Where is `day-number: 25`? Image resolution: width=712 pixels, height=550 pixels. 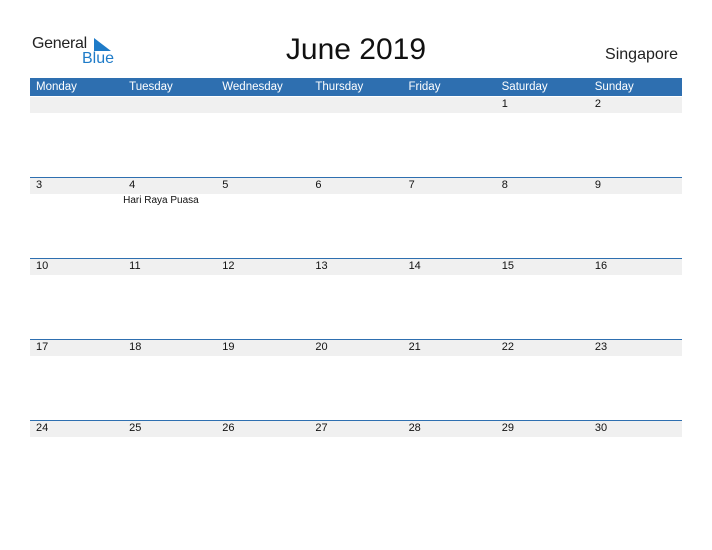
day-number: 25 is located at coordinates (135, 428).